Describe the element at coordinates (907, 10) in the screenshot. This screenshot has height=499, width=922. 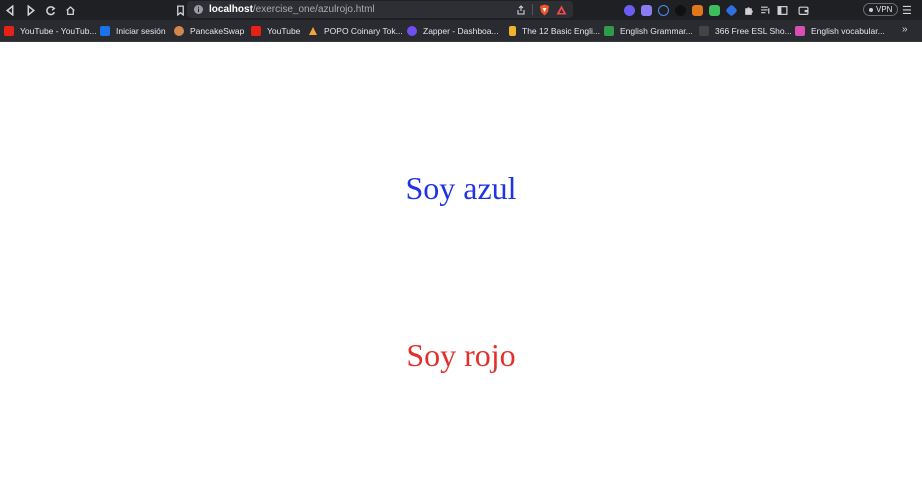
I see `menu-icon: ☰` at that location.